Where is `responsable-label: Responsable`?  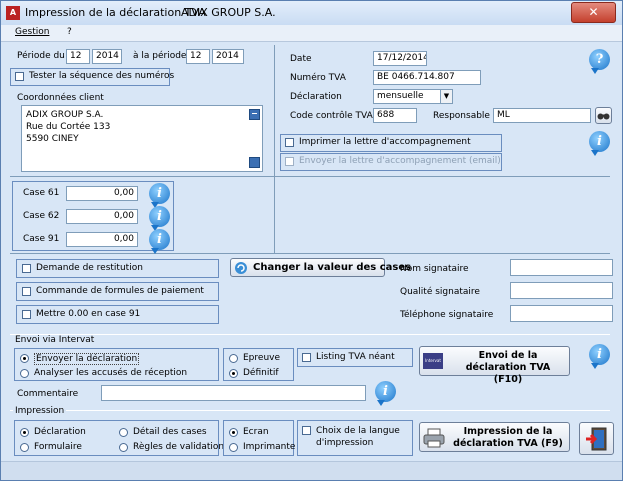
responsable-label: Responsable is located at coordinates (461, 116).